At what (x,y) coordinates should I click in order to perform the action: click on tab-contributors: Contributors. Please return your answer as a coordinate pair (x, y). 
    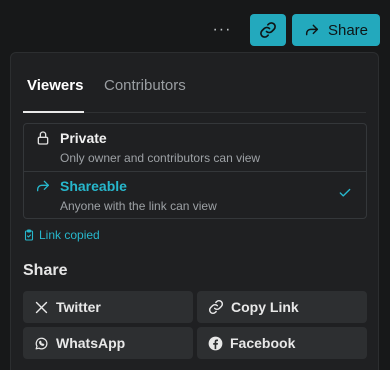
    Looking at the image, I should click on (145, 85).